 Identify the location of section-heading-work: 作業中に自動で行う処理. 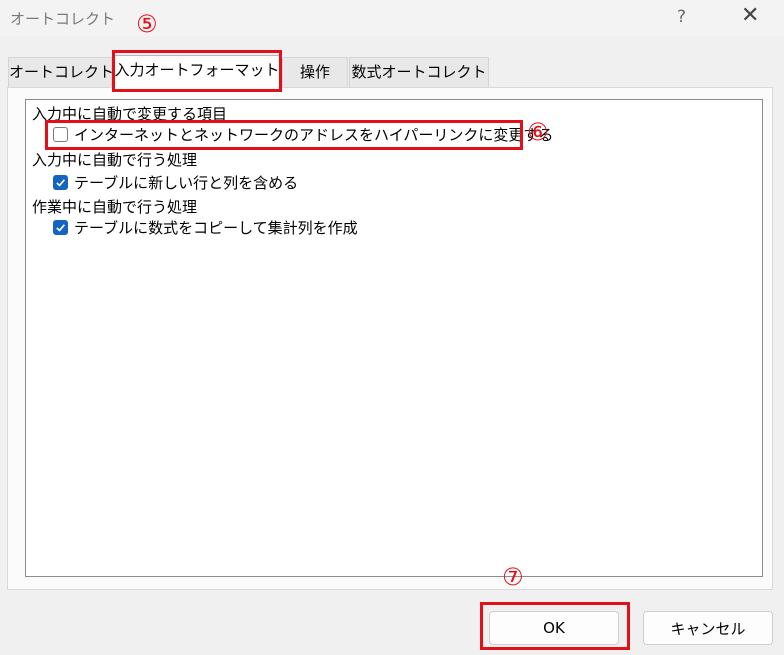
(115, 207).